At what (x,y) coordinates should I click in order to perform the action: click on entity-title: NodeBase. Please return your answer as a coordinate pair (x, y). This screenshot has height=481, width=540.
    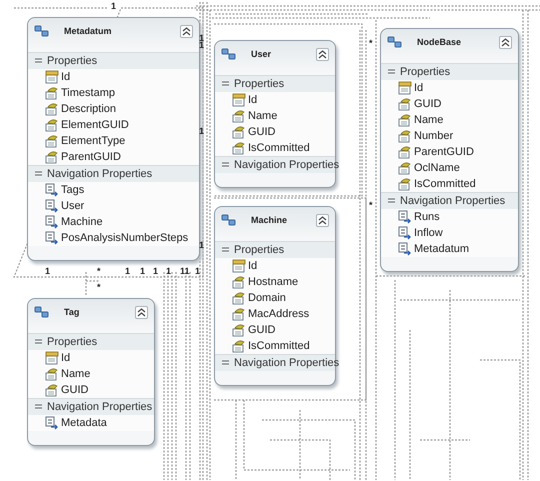
    Looking at the image, I should click on (439, 42).